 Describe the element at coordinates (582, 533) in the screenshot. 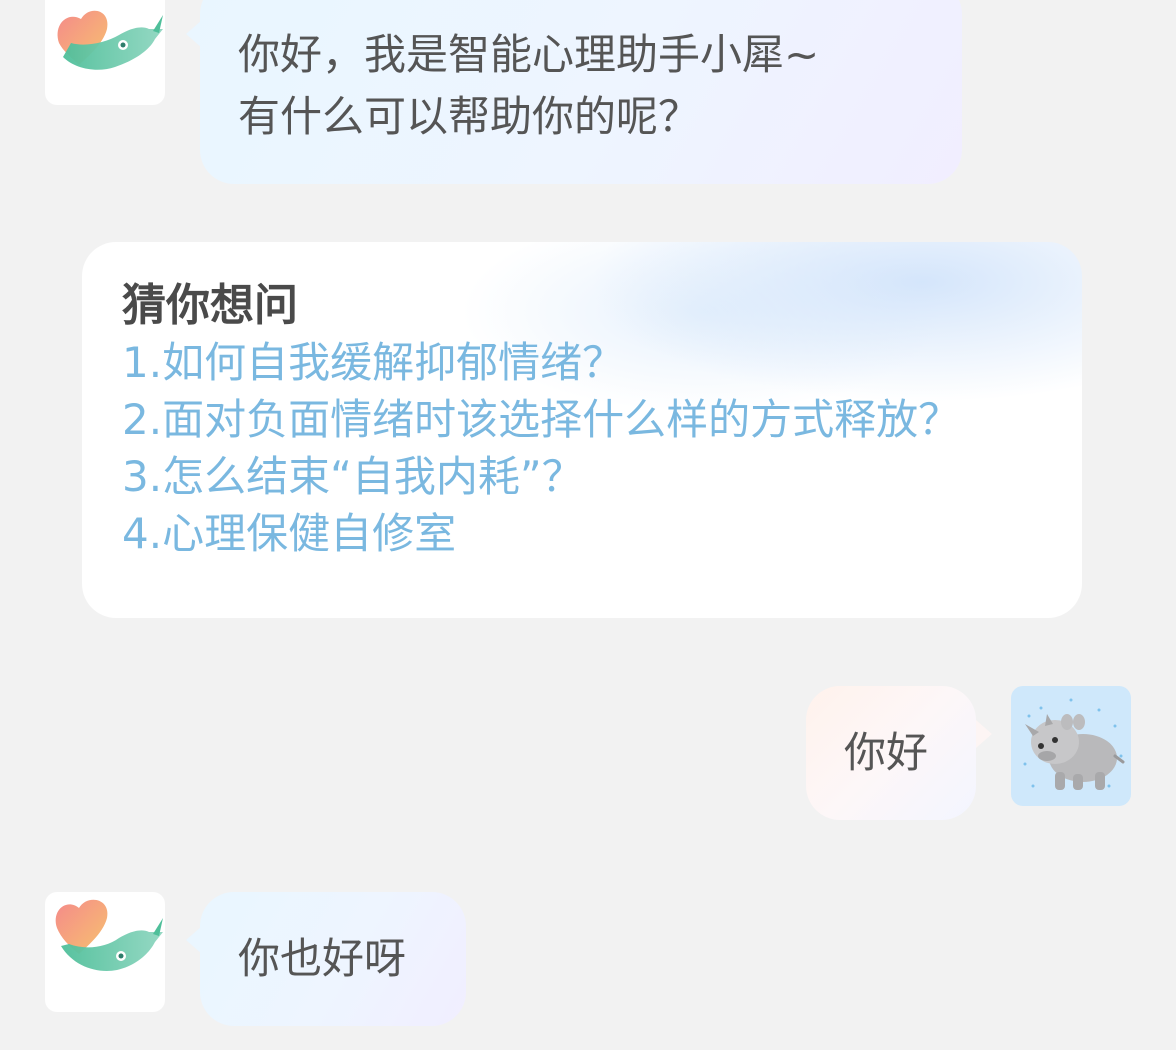

I see `suggestion-item: 4.心理保健自修室` at that location.